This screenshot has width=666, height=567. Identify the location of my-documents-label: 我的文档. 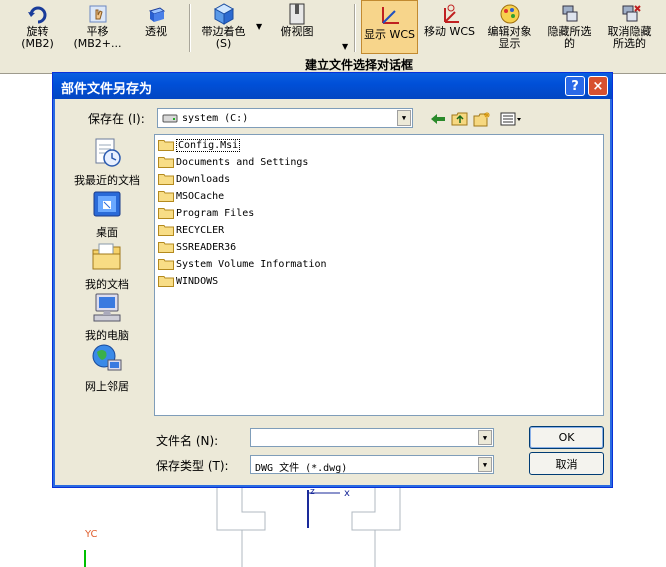
(107, 284).